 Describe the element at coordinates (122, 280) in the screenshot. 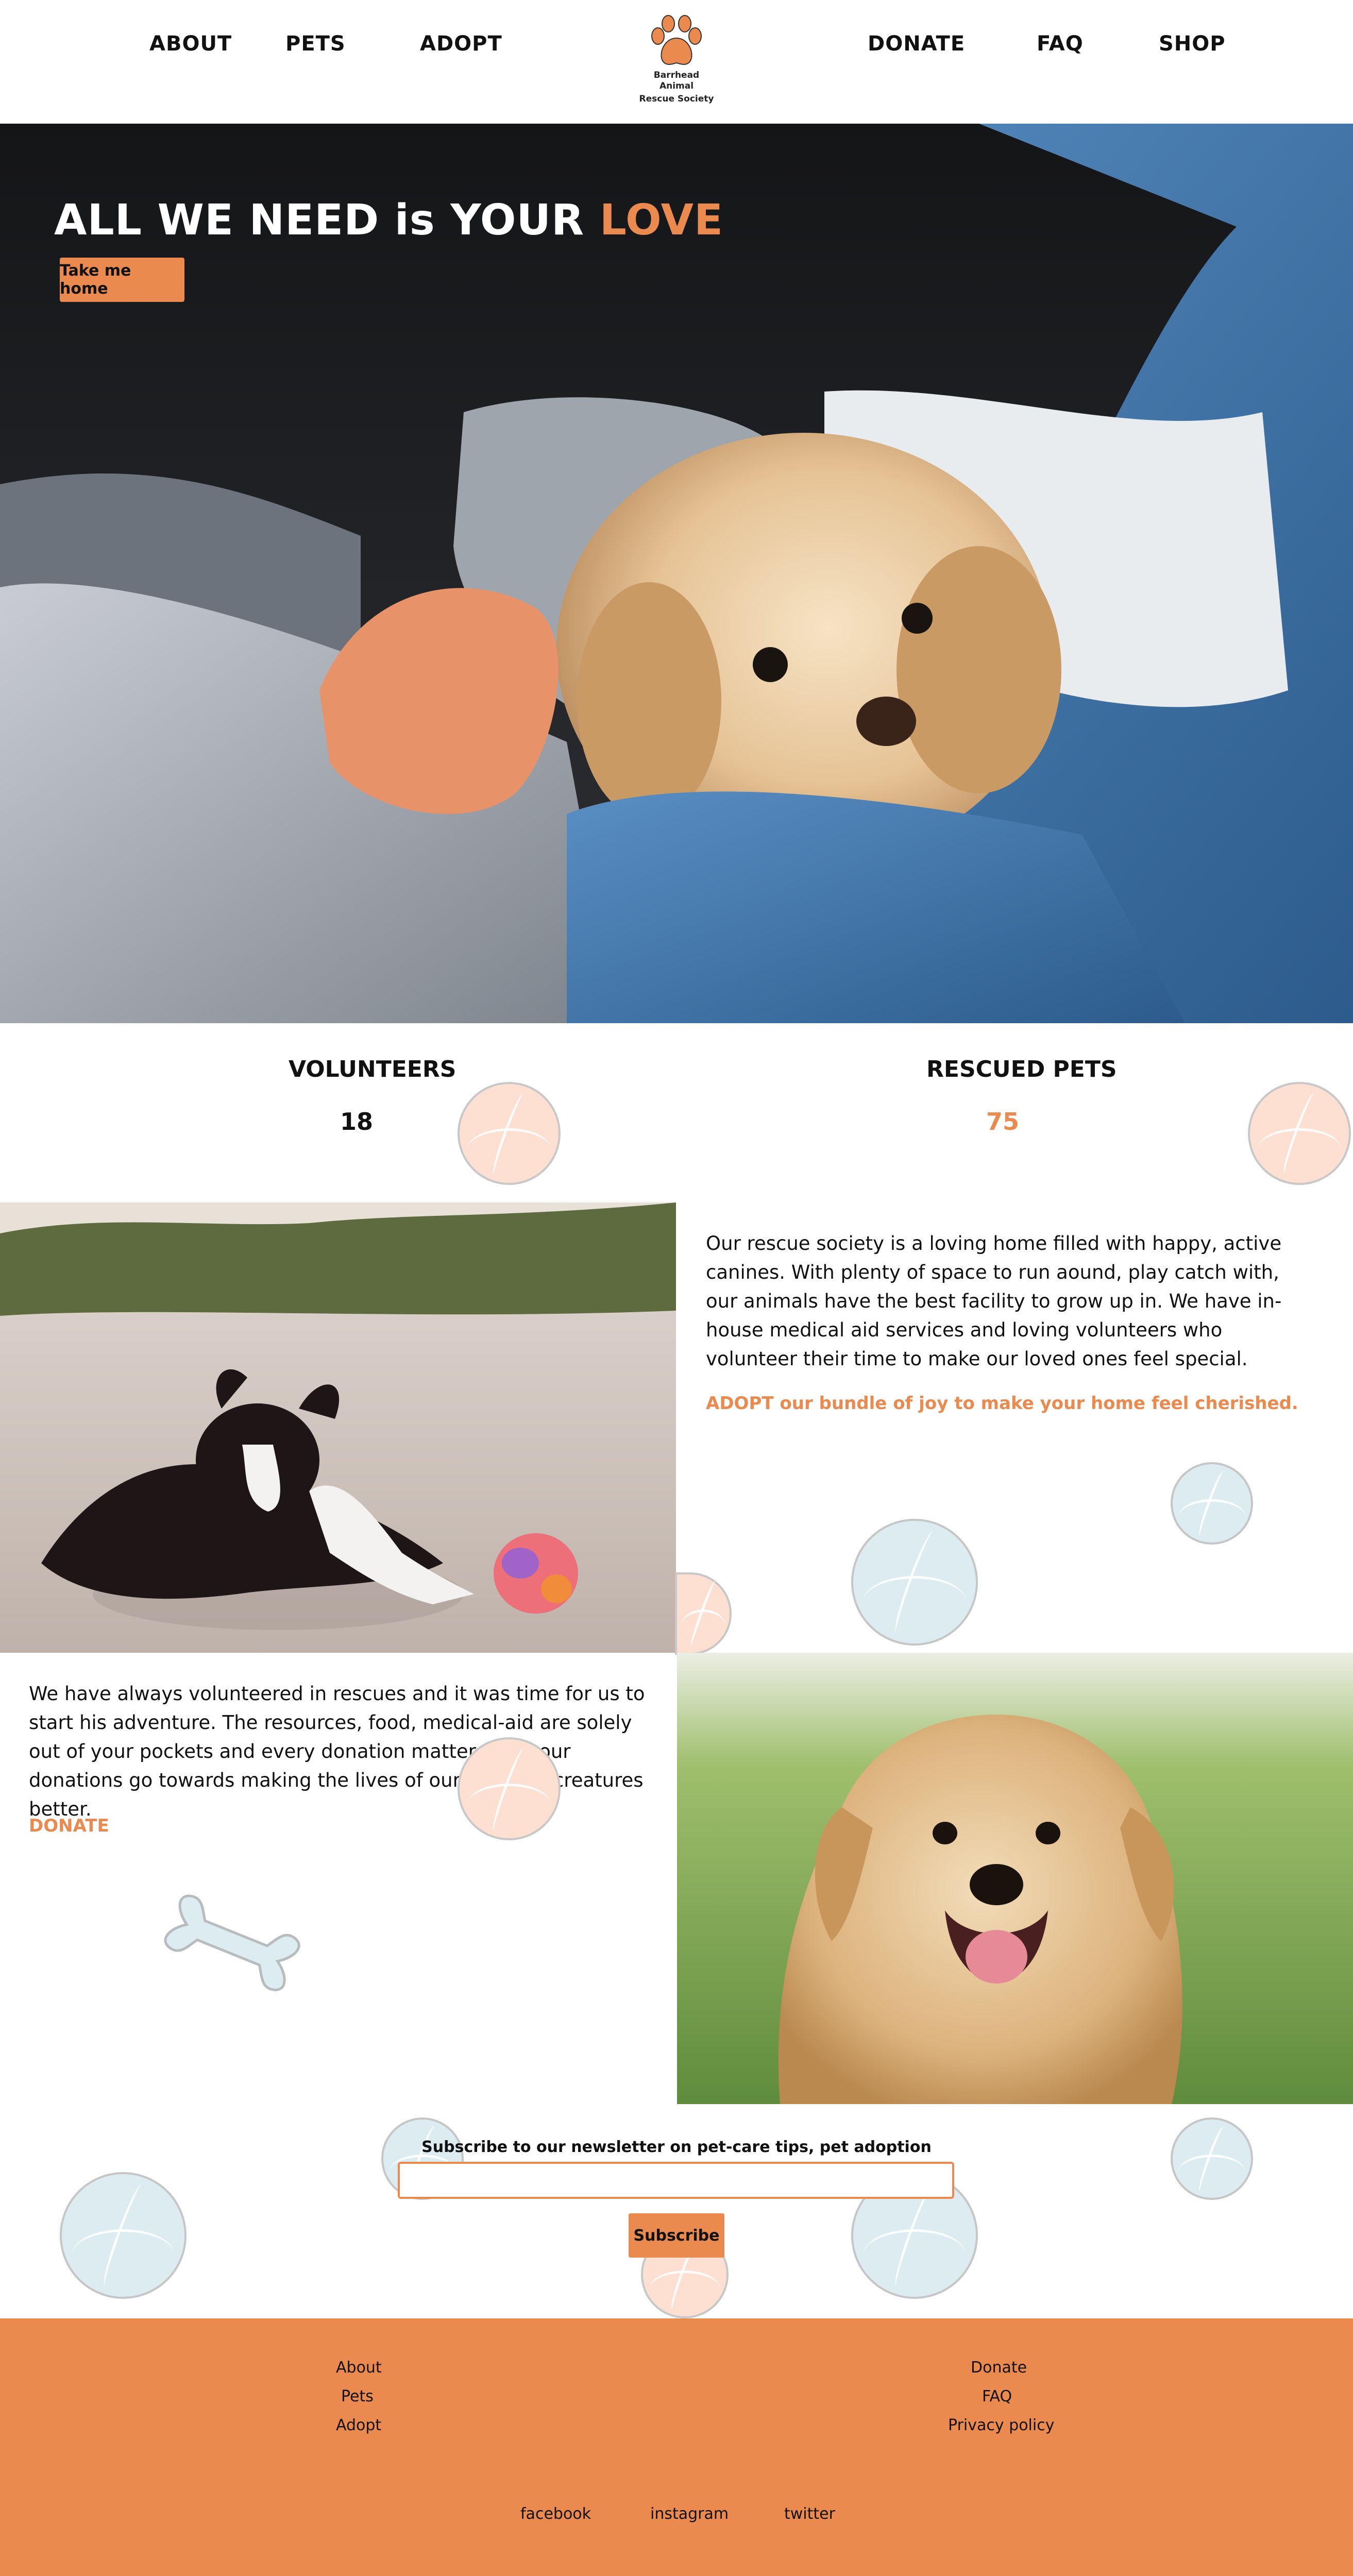

I see `take-me-home-button: Take me home` at that location.